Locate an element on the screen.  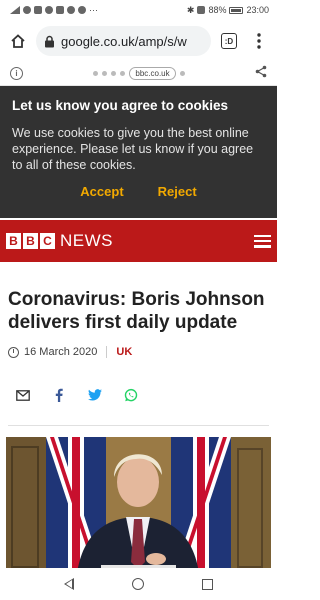
clock-icon is located at coordinates (13, 352).